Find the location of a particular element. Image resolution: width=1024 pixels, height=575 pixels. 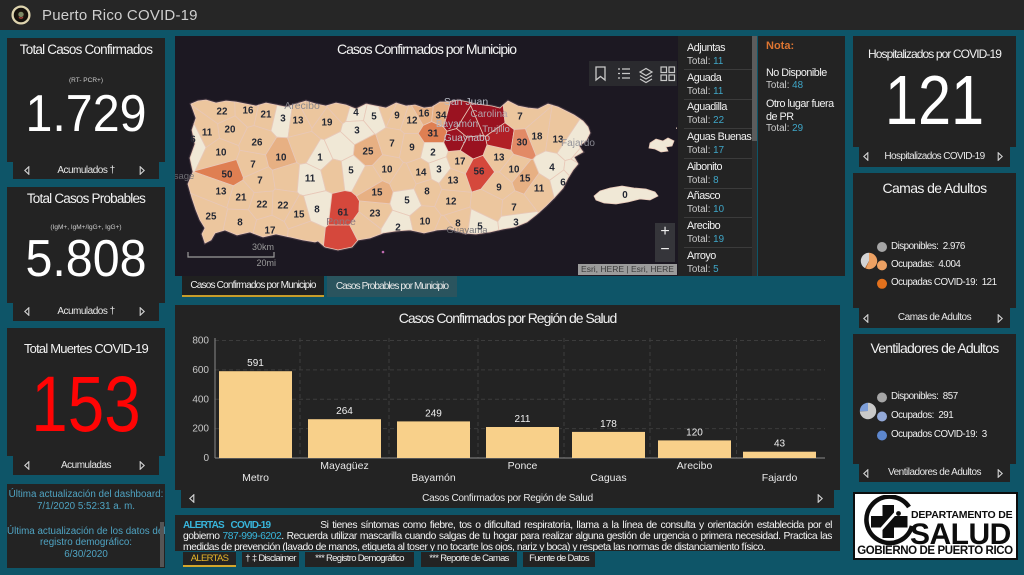

svg-text: 600 is located at coordinates (200, 370).